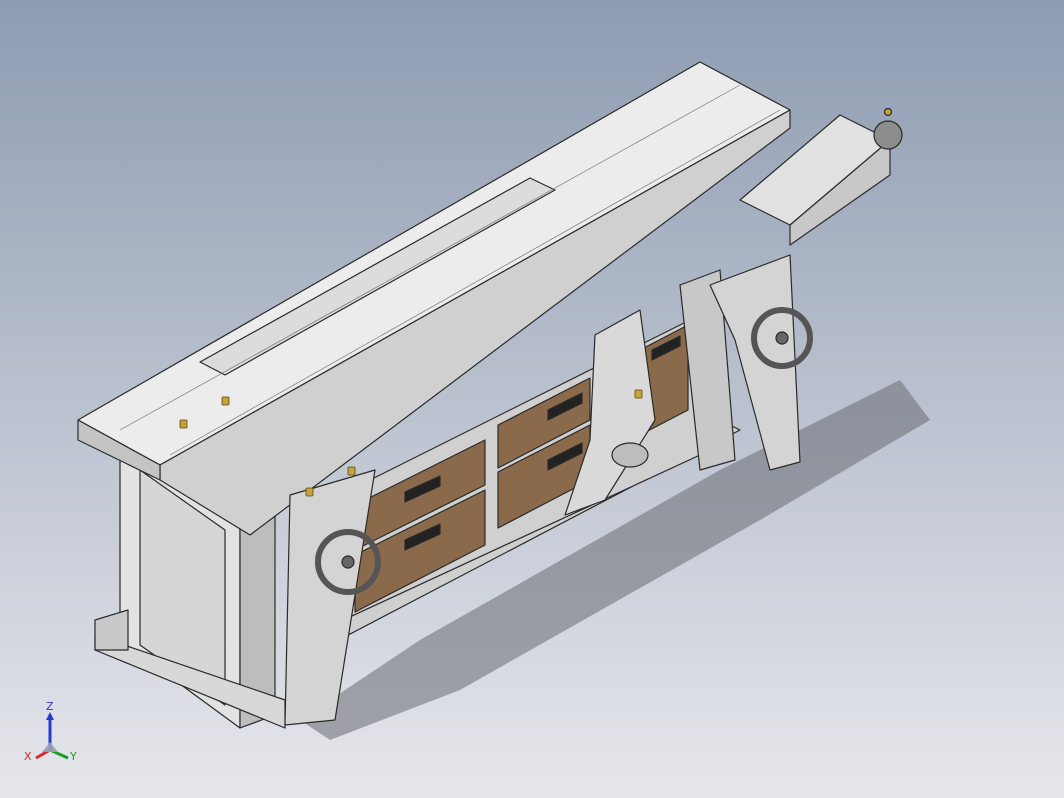  What do you see at coordinates (50, 716) in the screenshot?
I see `z-axis-arrow` at bounding box center [50, 716].